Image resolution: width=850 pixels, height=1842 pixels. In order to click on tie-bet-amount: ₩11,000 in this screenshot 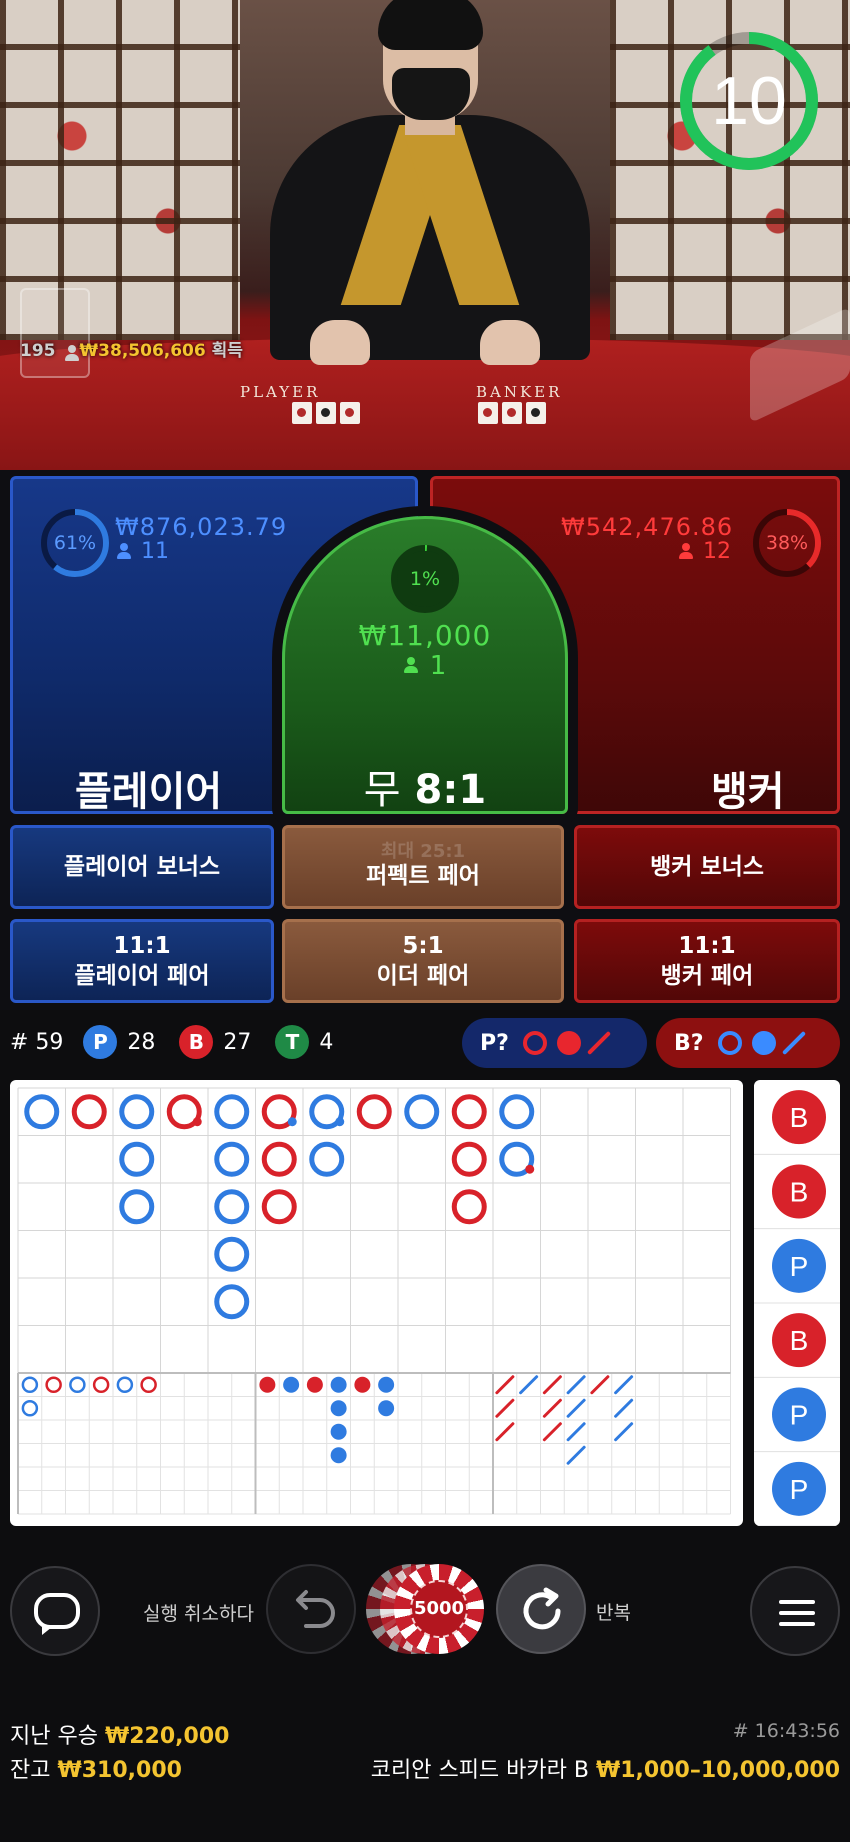, I will do `click(425, 635)`.